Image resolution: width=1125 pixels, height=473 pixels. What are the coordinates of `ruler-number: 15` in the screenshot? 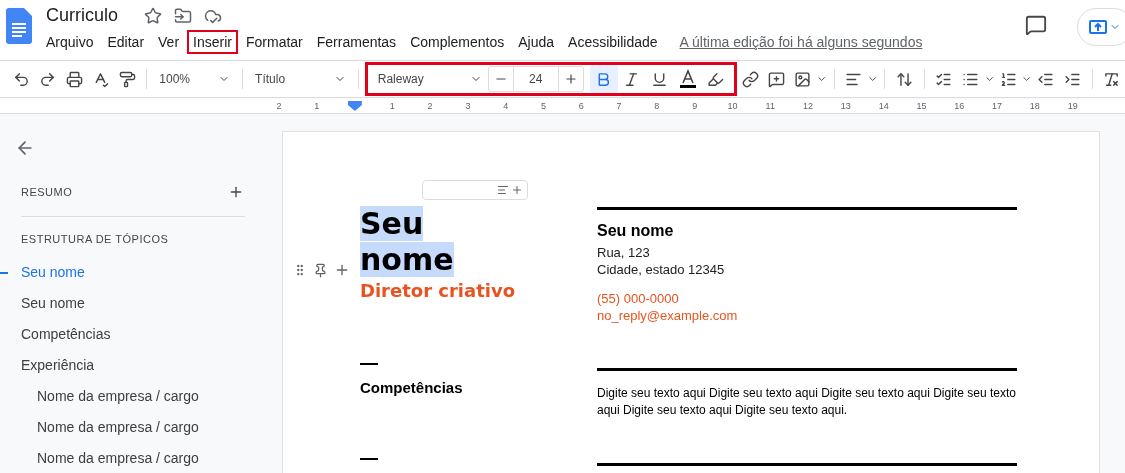 It's located at (921, 106).